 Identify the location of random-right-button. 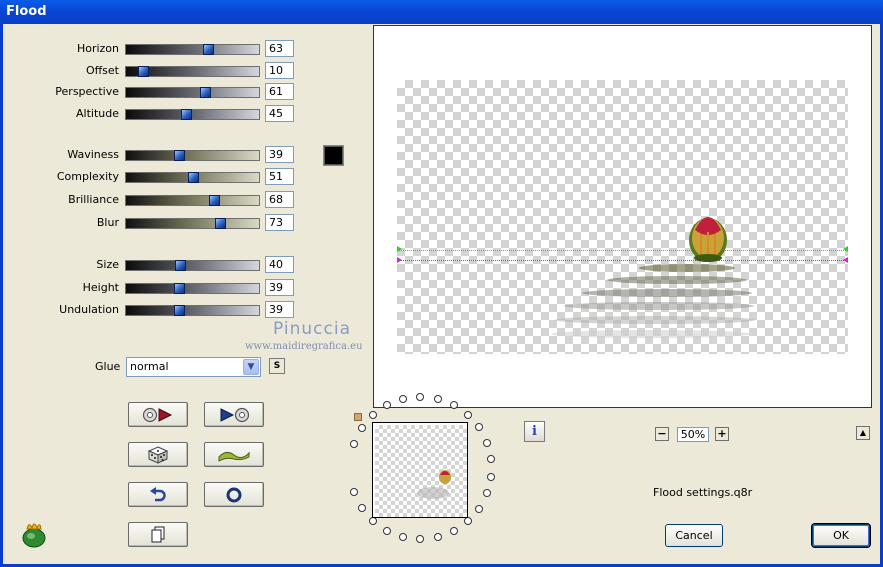
(234, 414).